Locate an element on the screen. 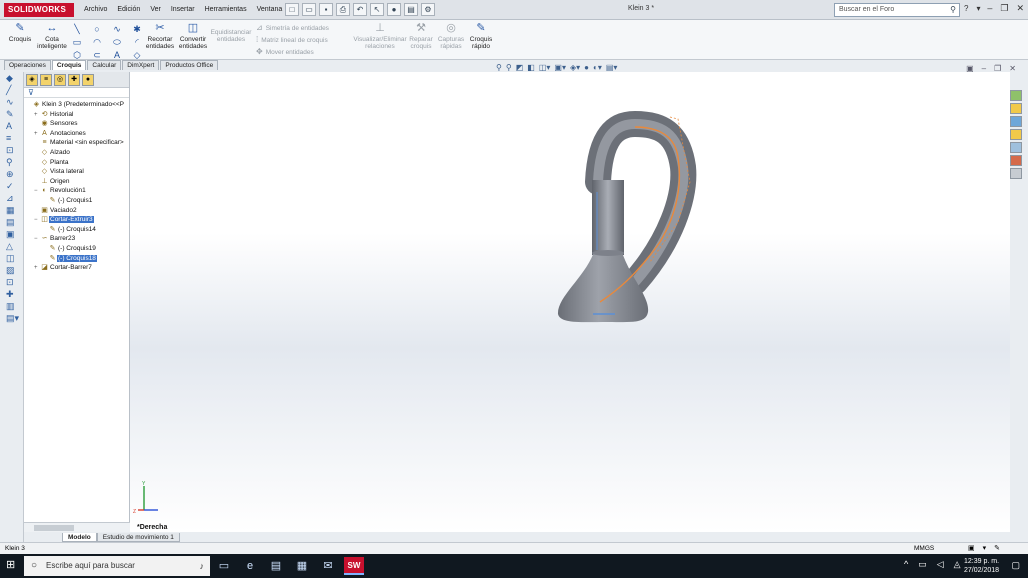  property-manager-tab-icon: ≡ is located at coordinates (46, 80).